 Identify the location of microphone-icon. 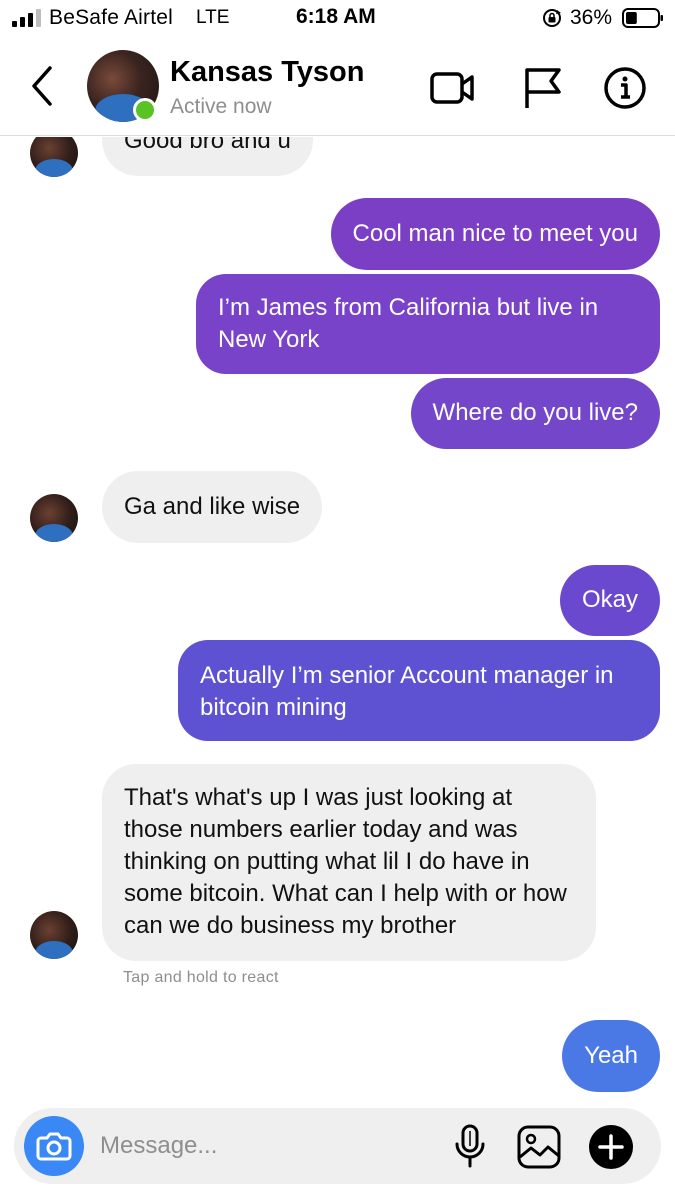
(470, 1146).